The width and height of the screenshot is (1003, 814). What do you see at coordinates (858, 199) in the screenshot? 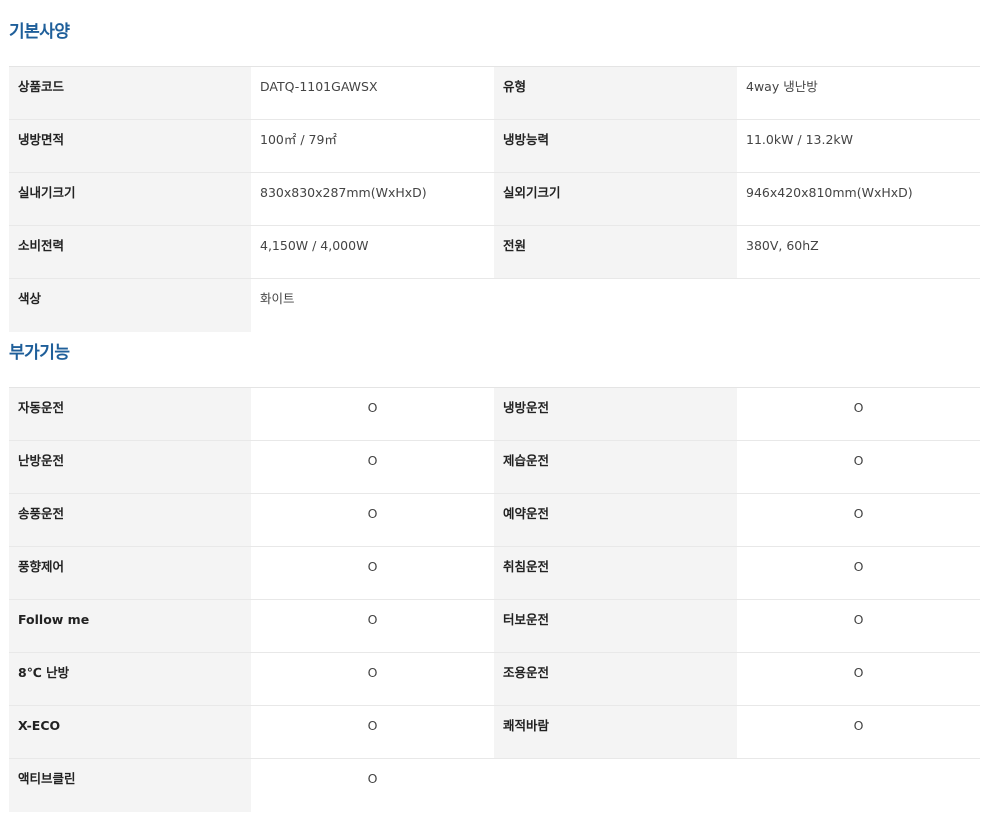
I see `spec-value: 946x420x810mm(WxHxD)` at bounding box center [858, 199].